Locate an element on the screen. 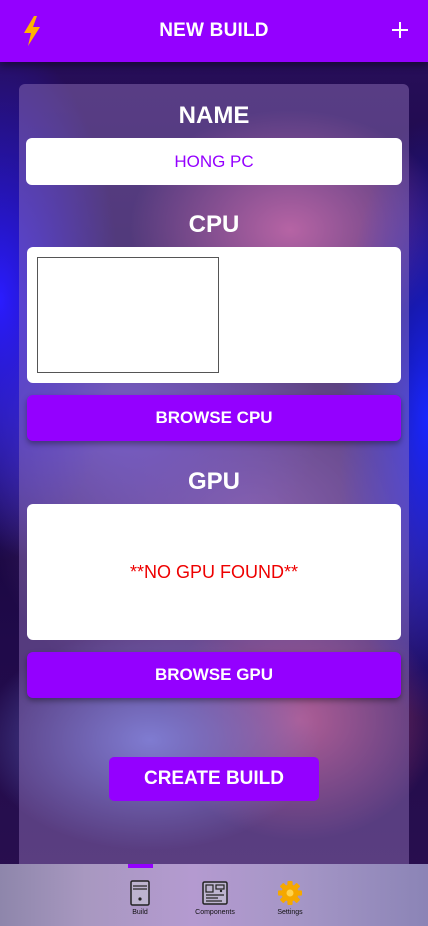  tab-components-label: Components is located at coordinates (215, 912).